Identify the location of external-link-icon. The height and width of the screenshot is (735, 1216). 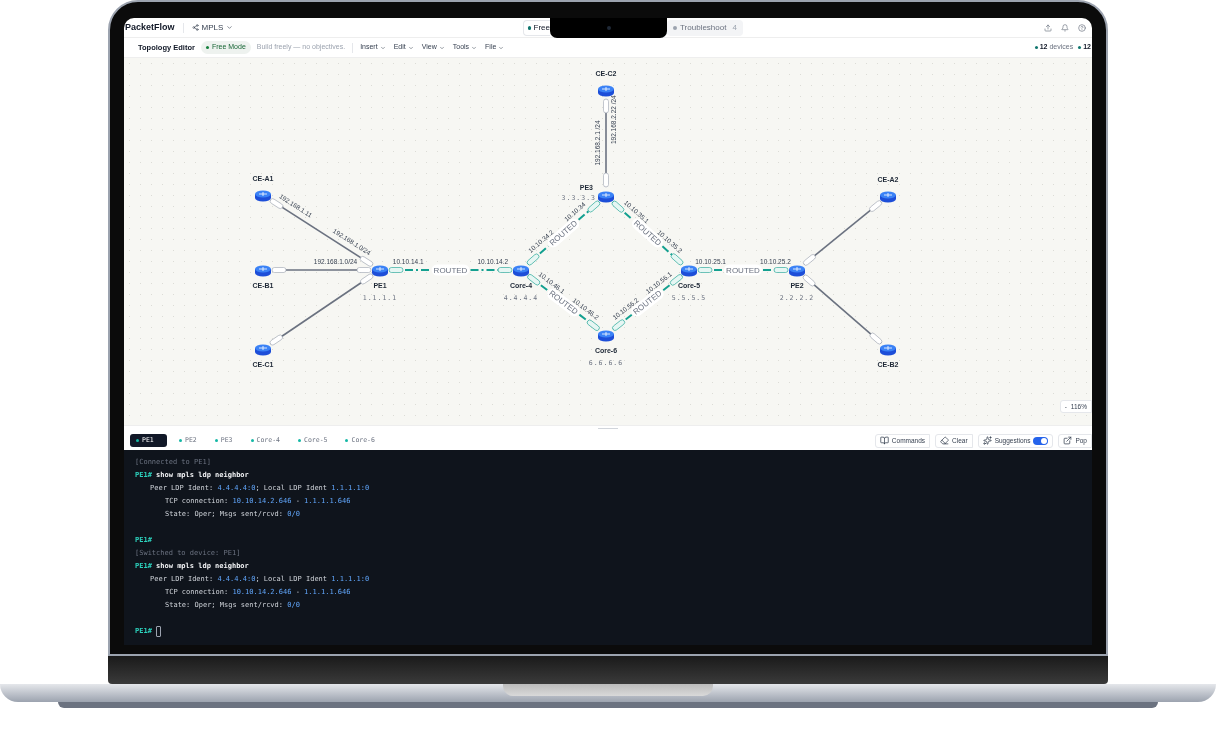
(1068, 440).